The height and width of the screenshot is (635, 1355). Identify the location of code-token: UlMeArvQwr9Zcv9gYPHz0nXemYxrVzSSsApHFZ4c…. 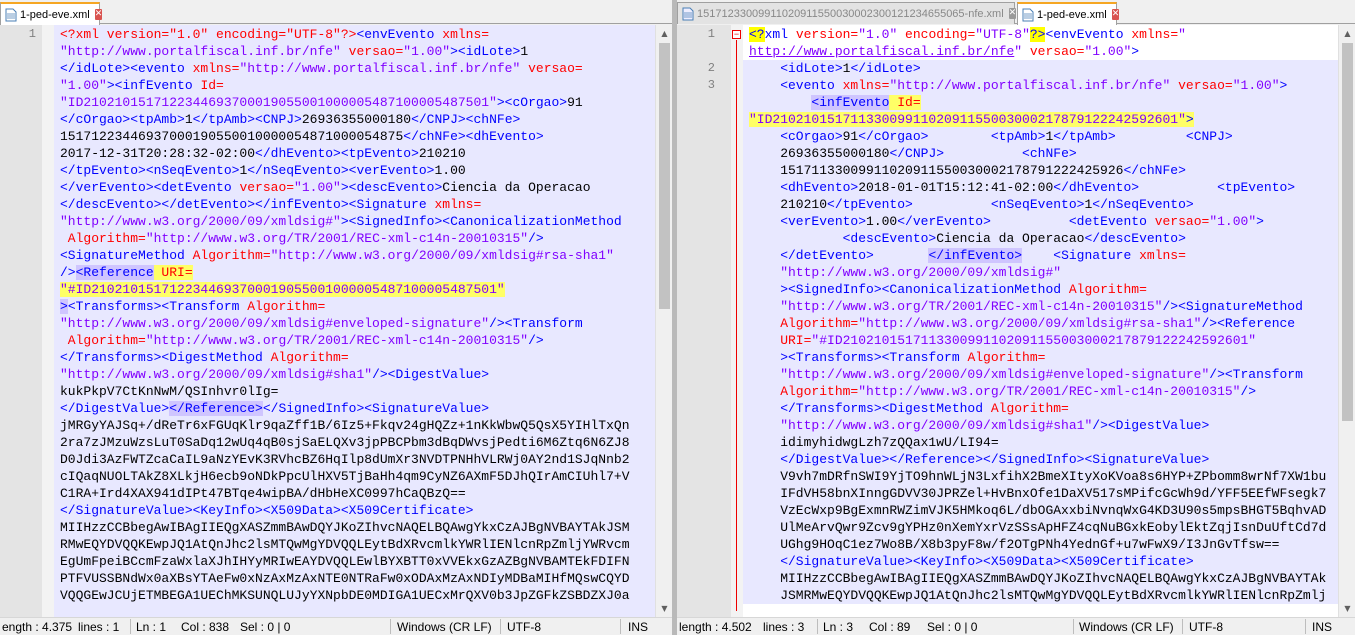
(1038, 527).